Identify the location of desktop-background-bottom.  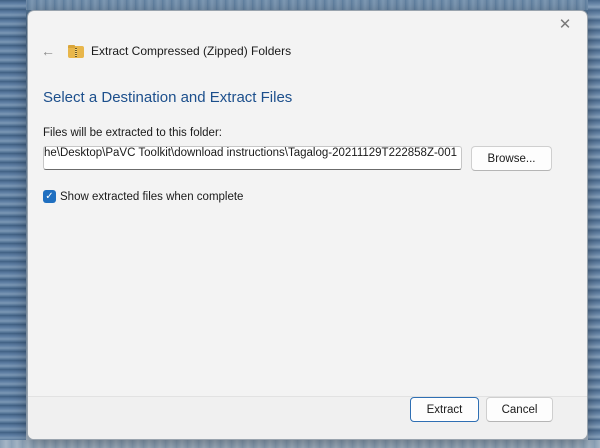
(300, 444).